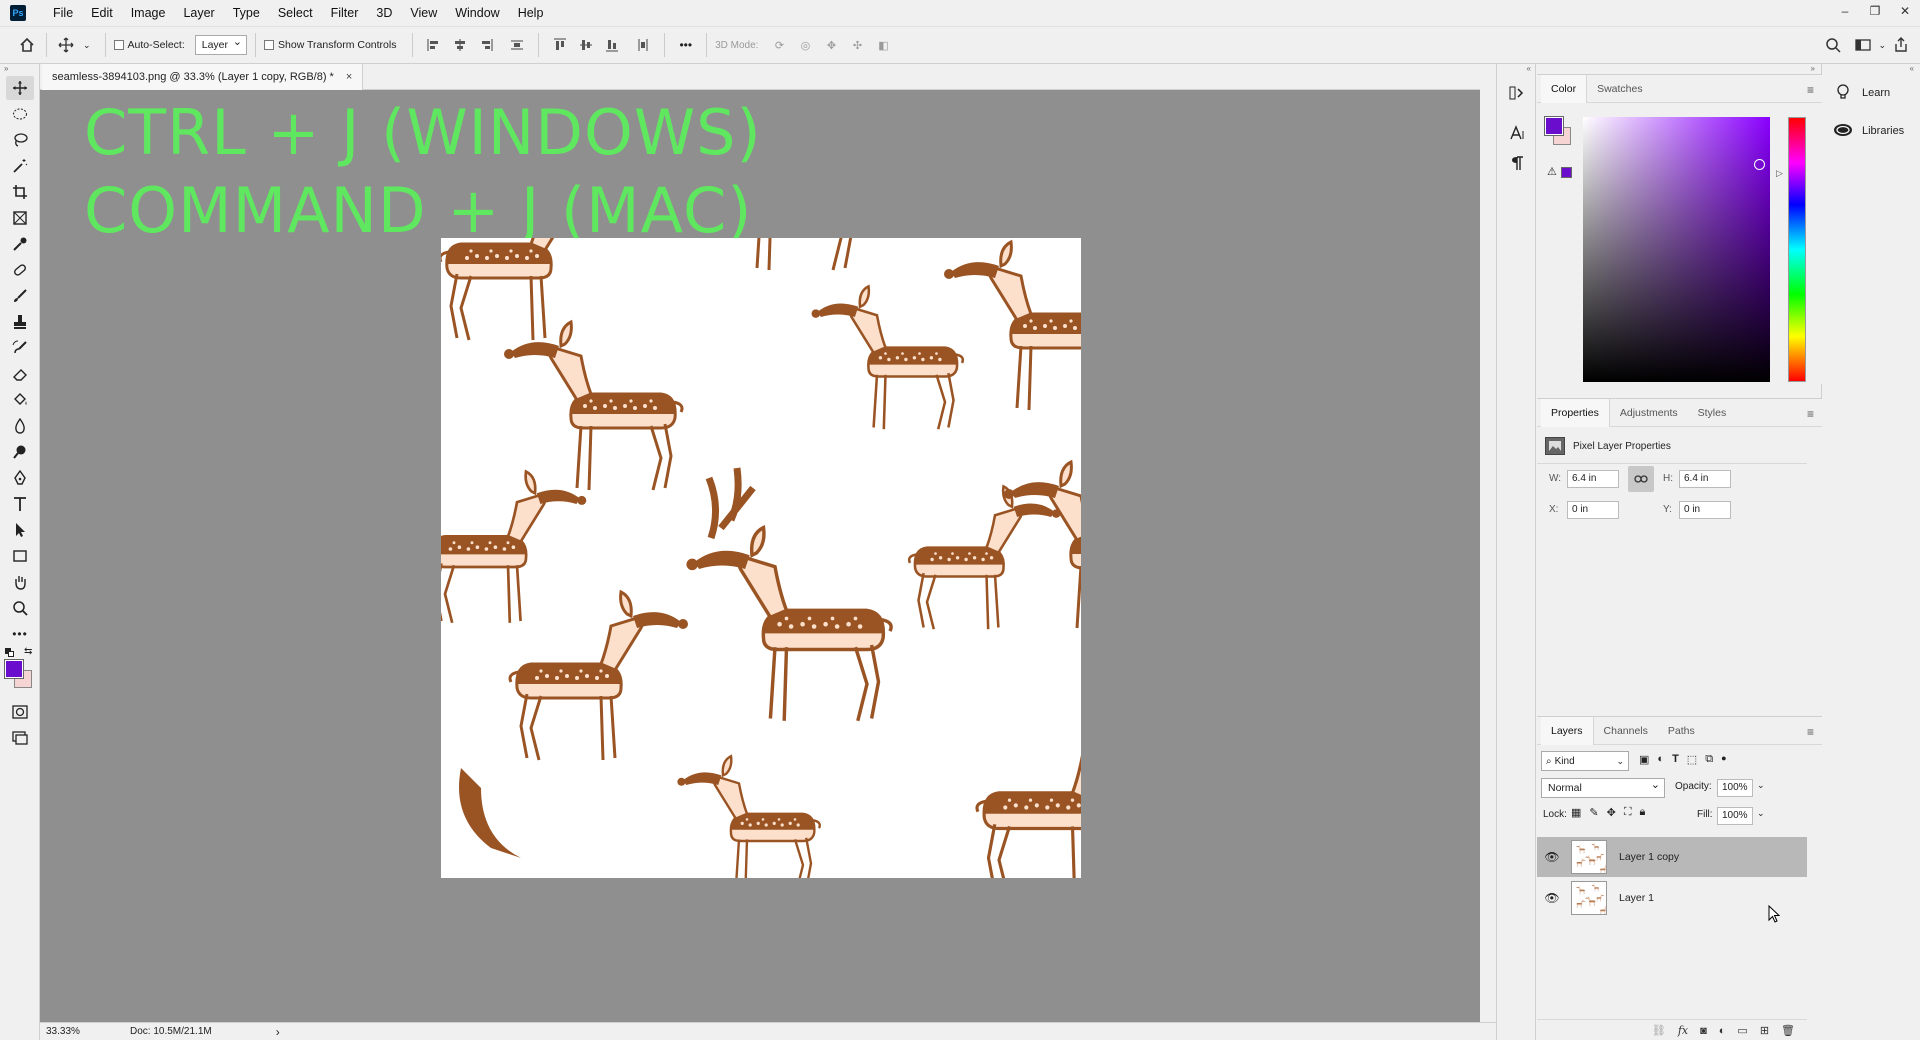 Image resolution: width=1920 pixels, height=1040 pixels. Describe the element at coordinates (1863, 45) in the screenshot. I see `workspace-switcher-icon` at that location.